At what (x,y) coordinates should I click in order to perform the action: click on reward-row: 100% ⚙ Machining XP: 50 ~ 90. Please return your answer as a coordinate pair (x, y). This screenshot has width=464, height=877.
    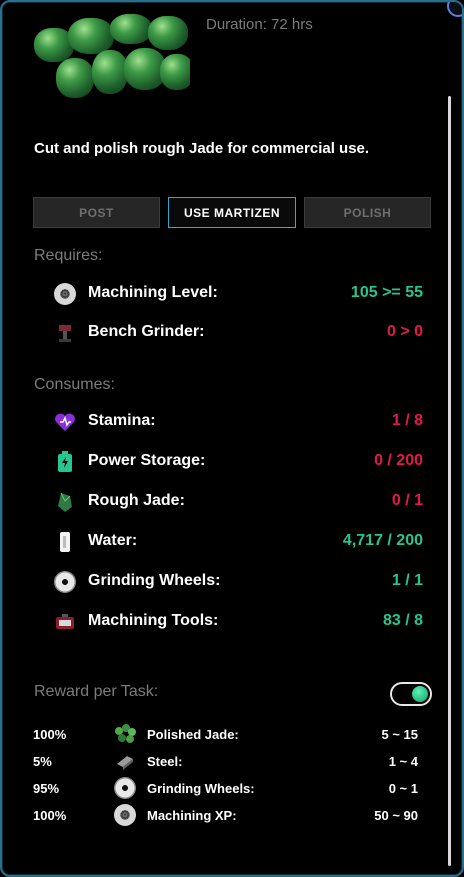
    Looking at the image, I should click on (232, 815).